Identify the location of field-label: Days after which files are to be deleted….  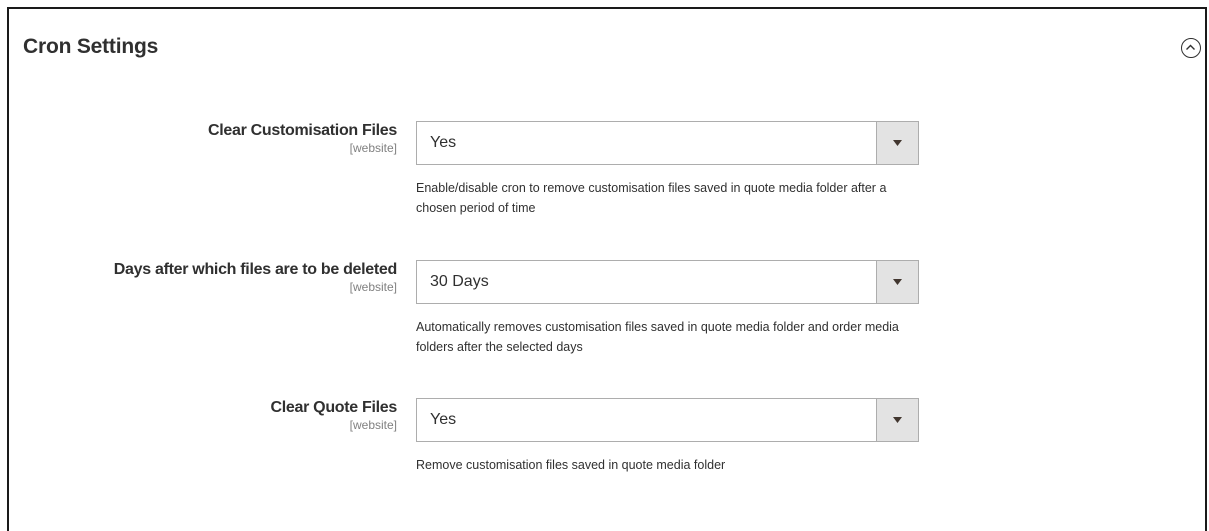
(255, 277).